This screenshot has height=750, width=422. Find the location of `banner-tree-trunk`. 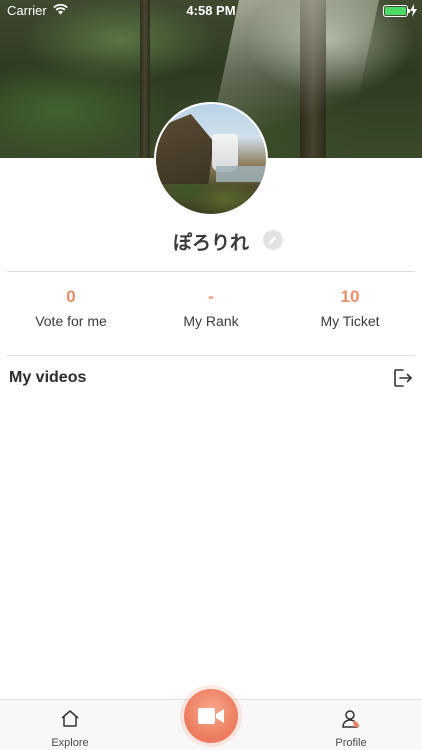

banner-tree-trunk is located at coordinates (145, 79).